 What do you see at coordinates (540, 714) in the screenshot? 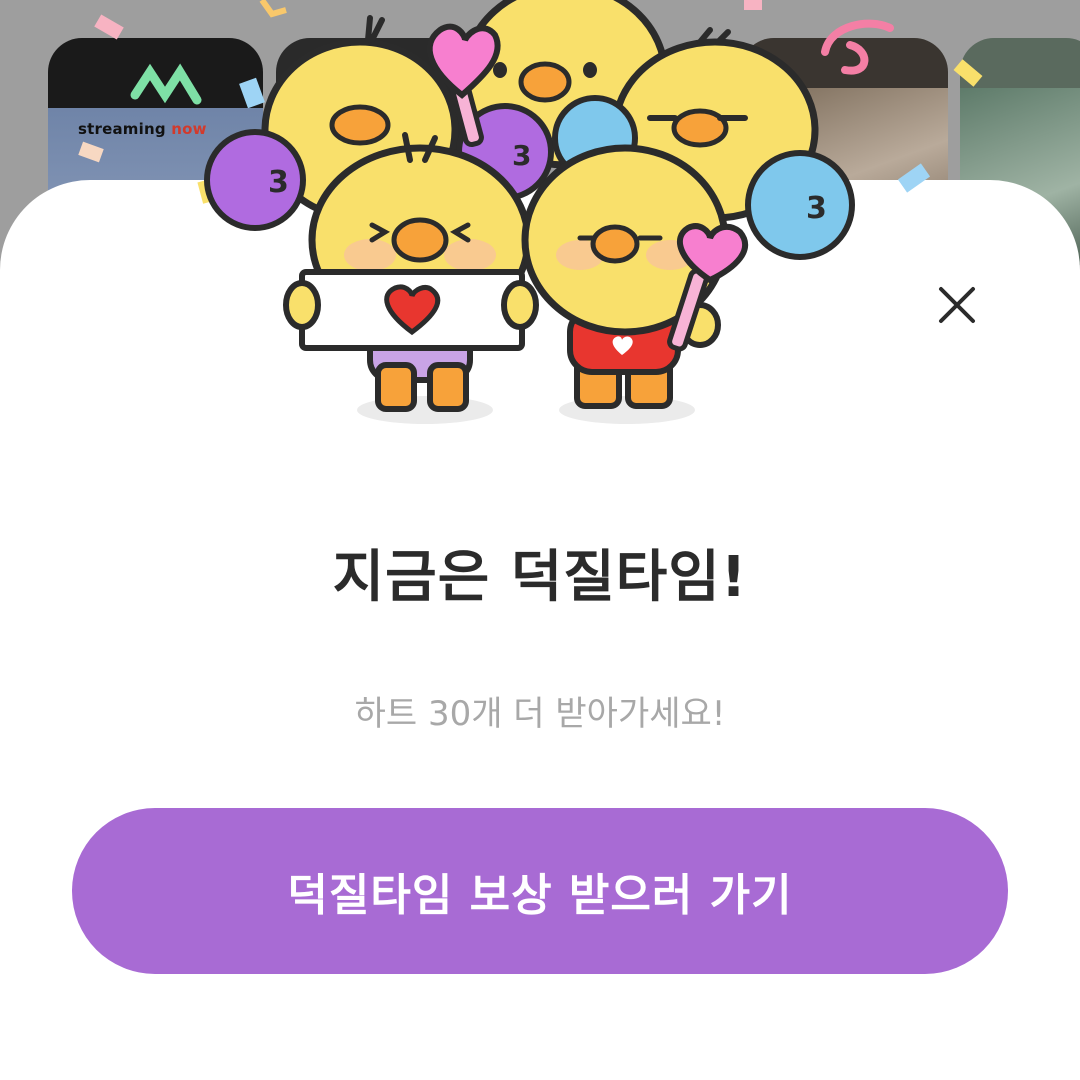
I see `dialog-subtitle: 하트 30개 더 받아가세요!` at bounding box center [540, 714].